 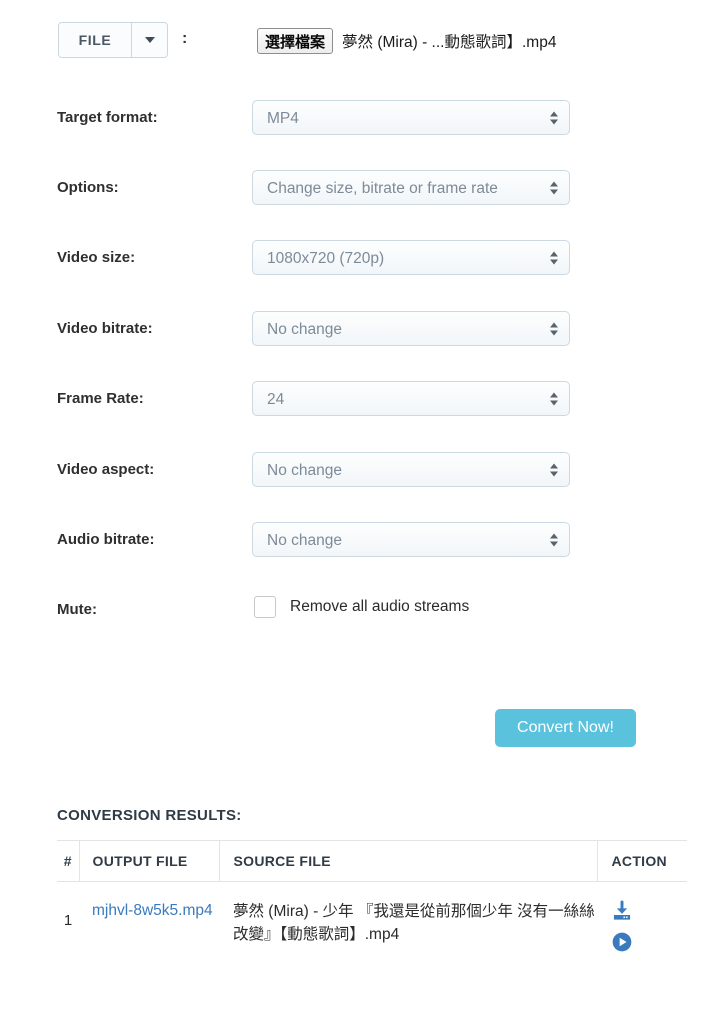 I want to click on chevron-down-icon, so click(x=149, y=40).